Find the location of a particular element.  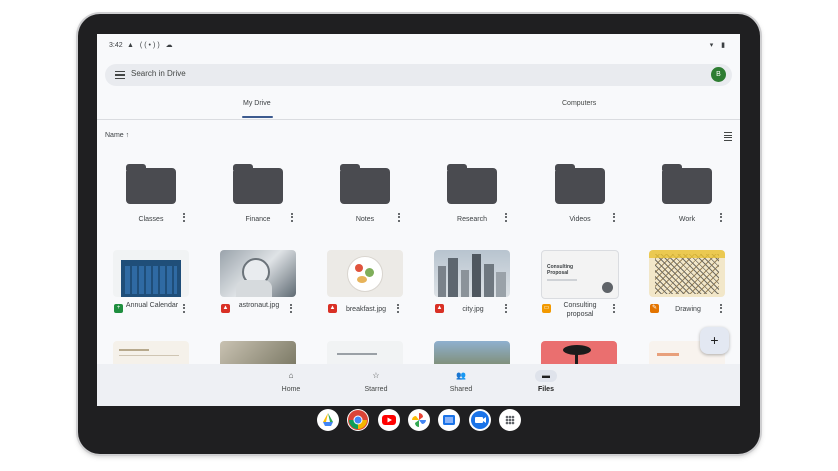

folder-finance-icon is located at coordinates (258, 184).